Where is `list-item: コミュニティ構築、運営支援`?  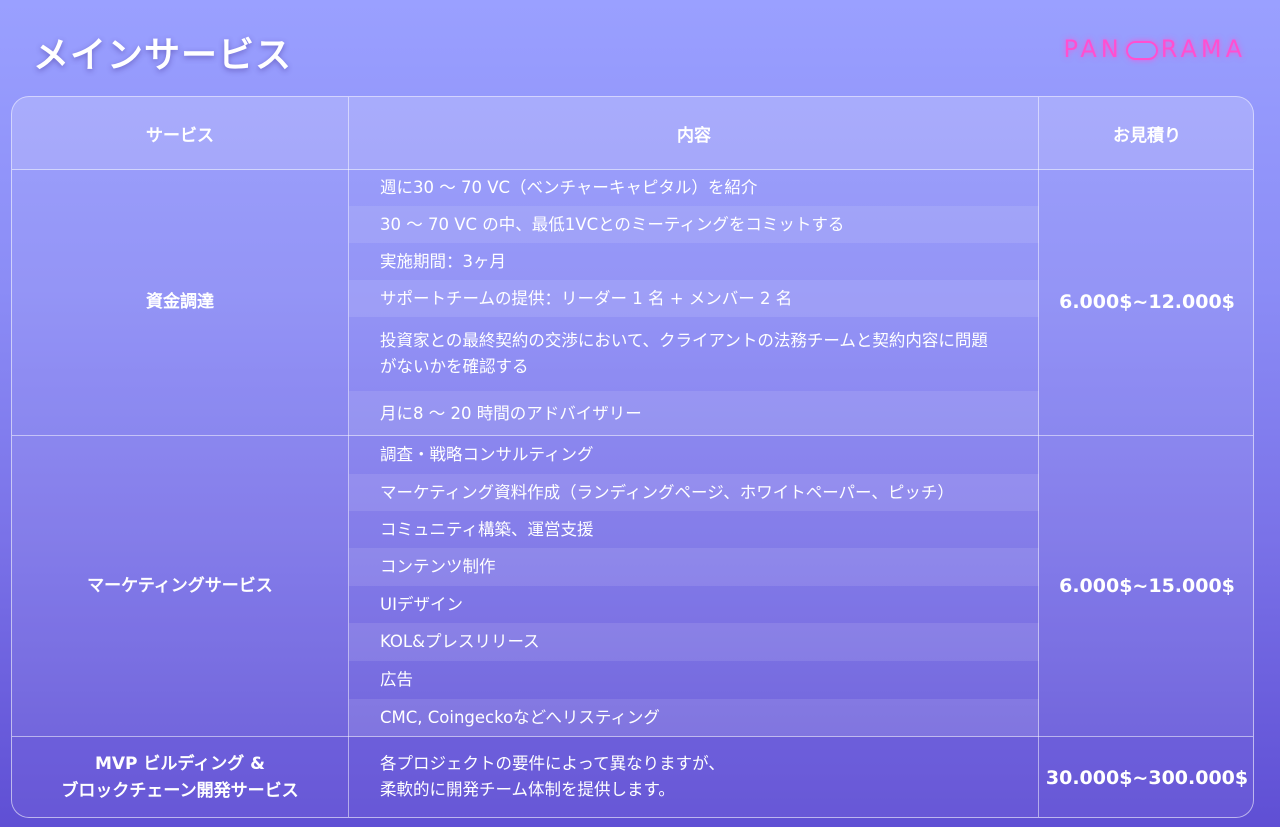
list-item: コミュニティ構築、運営支援 is located at coordinates (487, 529).